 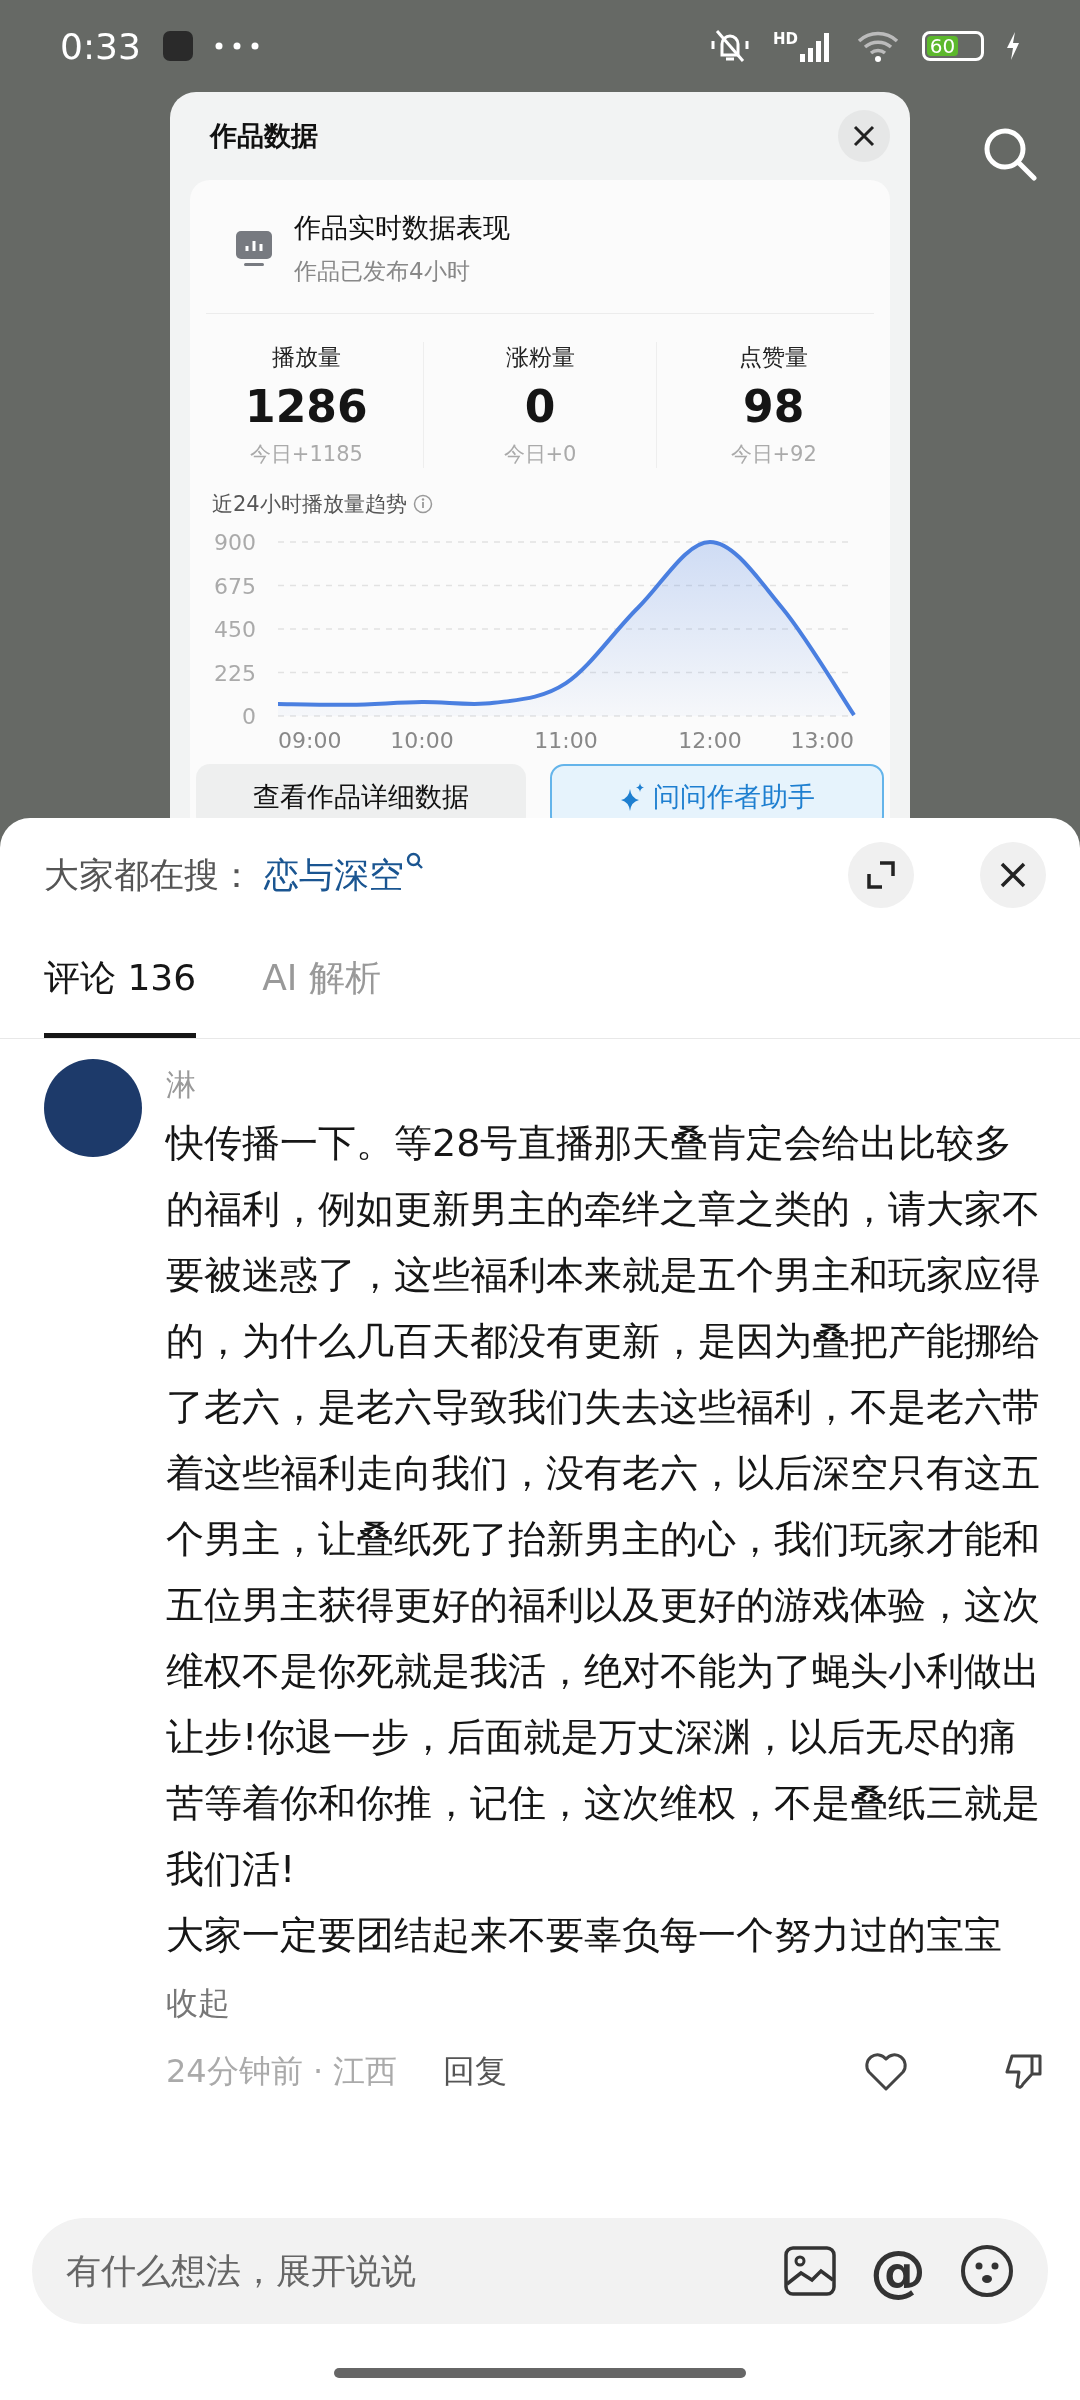 I want to click on x-axis-label: 10:00, so click(x=422, y=740).